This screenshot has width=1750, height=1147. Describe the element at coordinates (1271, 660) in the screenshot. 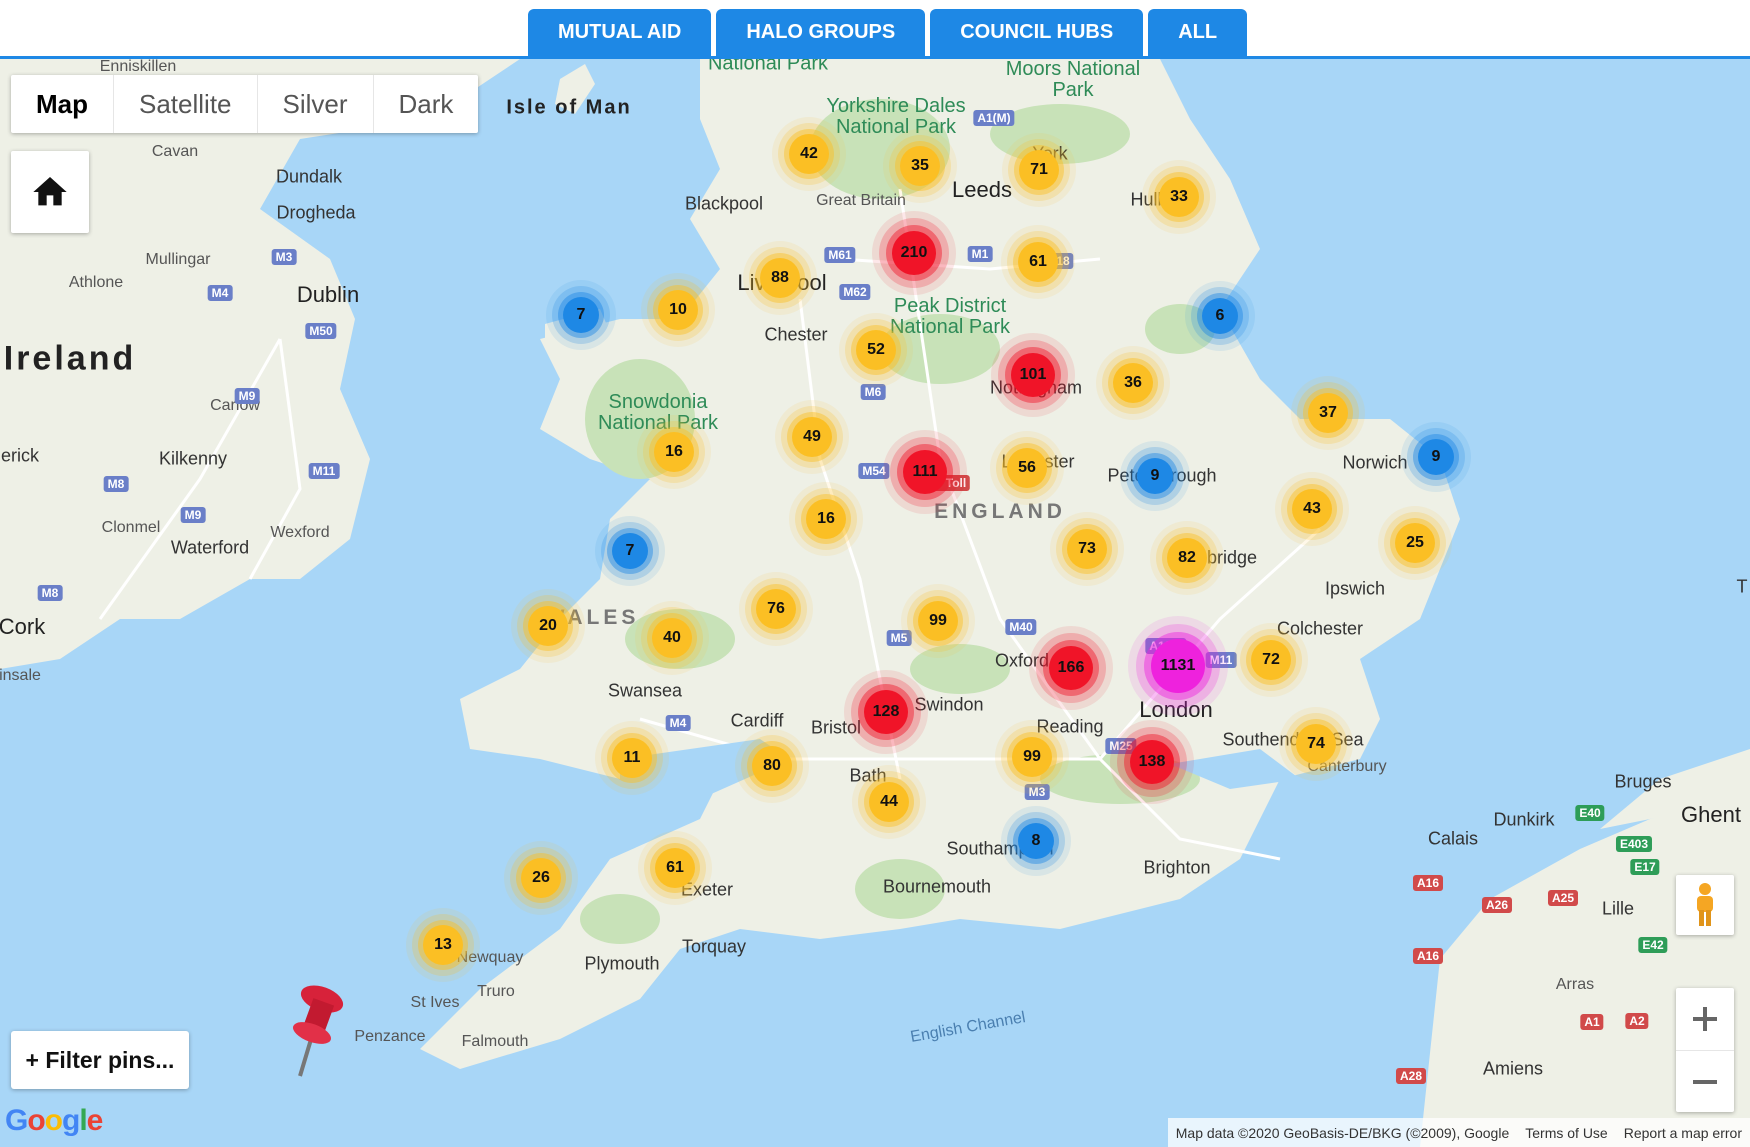

I see `cluster-marker: 72` at that location.